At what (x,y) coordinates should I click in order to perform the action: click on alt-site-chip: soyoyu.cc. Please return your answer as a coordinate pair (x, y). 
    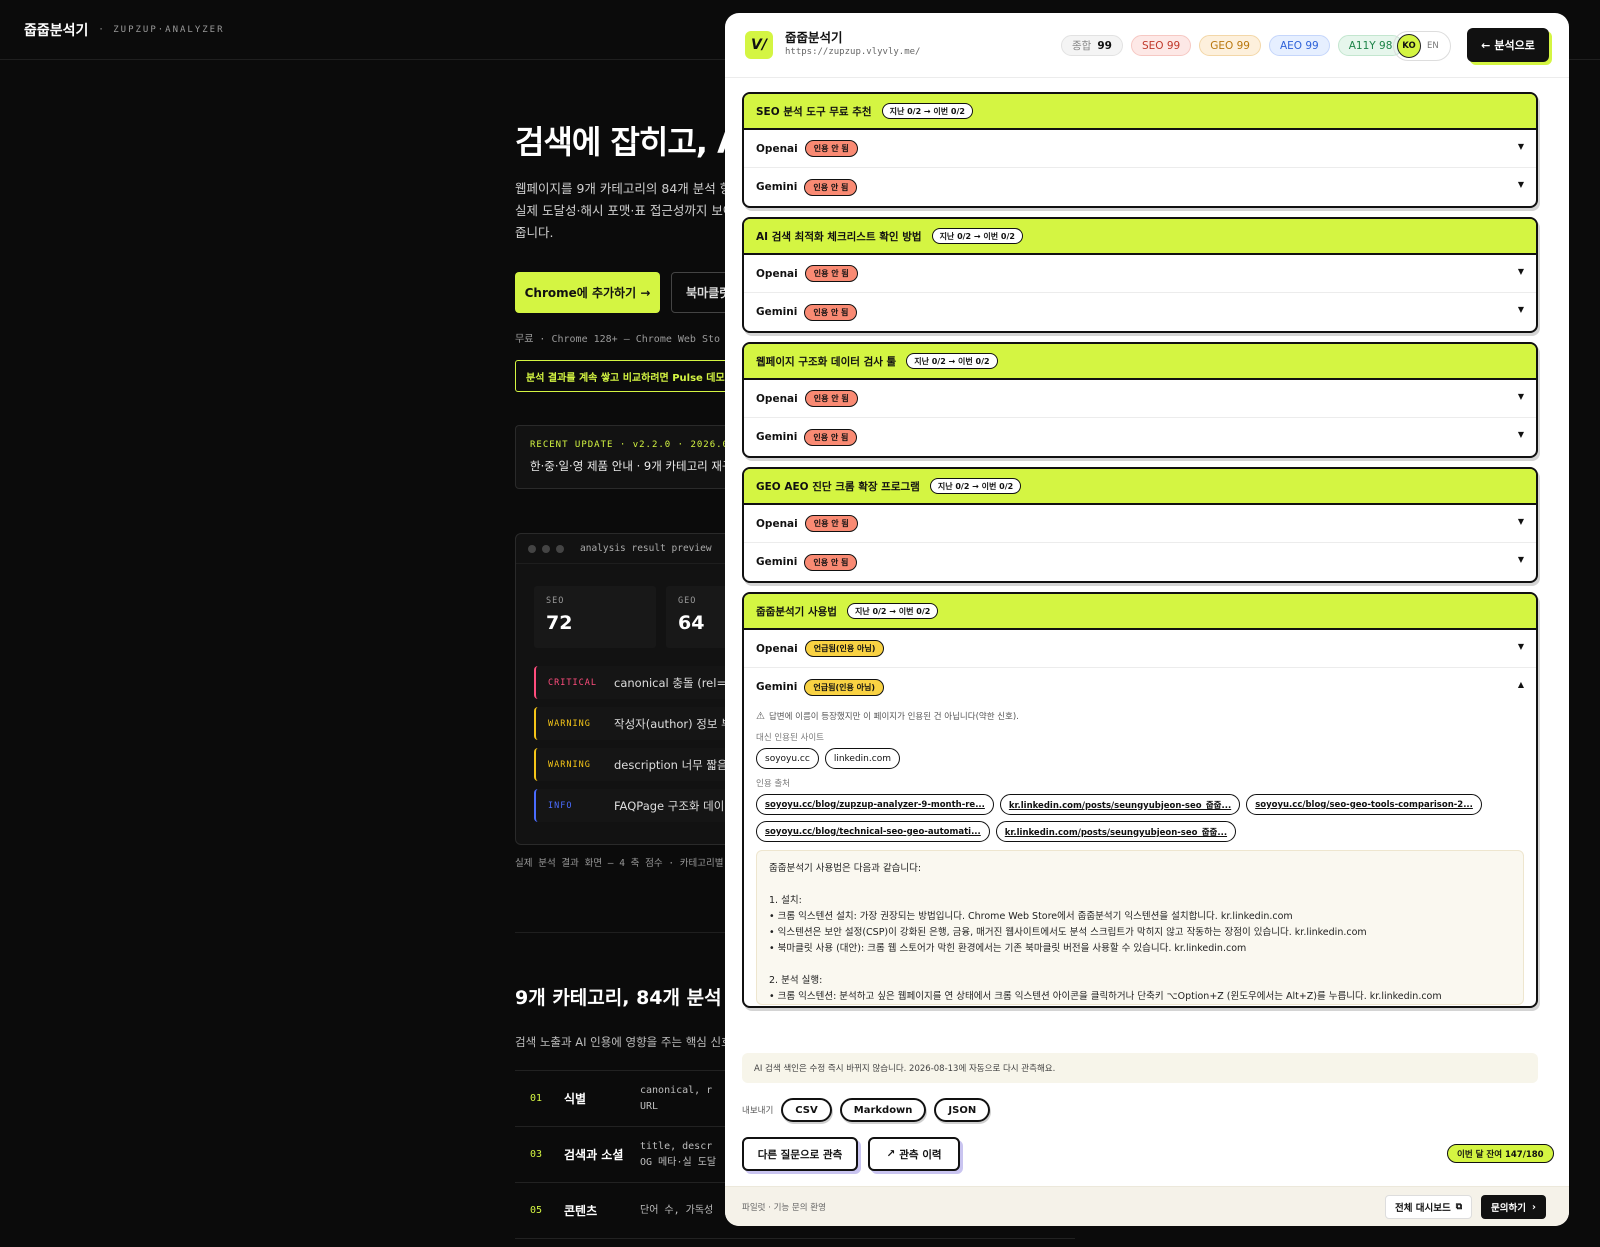
    Looking at the image, I should click on (787, 758).